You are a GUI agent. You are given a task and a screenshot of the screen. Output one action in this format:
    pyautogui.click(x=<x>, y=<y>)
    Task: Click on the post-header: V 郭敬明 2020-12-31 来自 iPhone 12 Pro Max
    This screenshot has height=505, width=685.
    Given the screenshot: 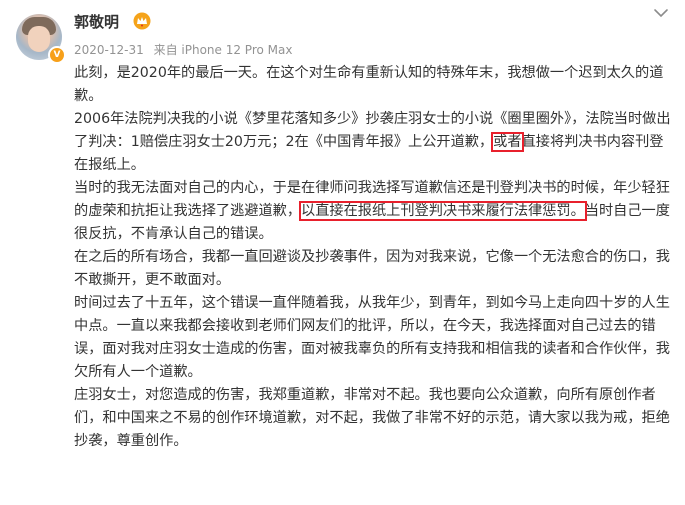 What is the action you would take?
    pyautogui.click(x=342, y=32)
    